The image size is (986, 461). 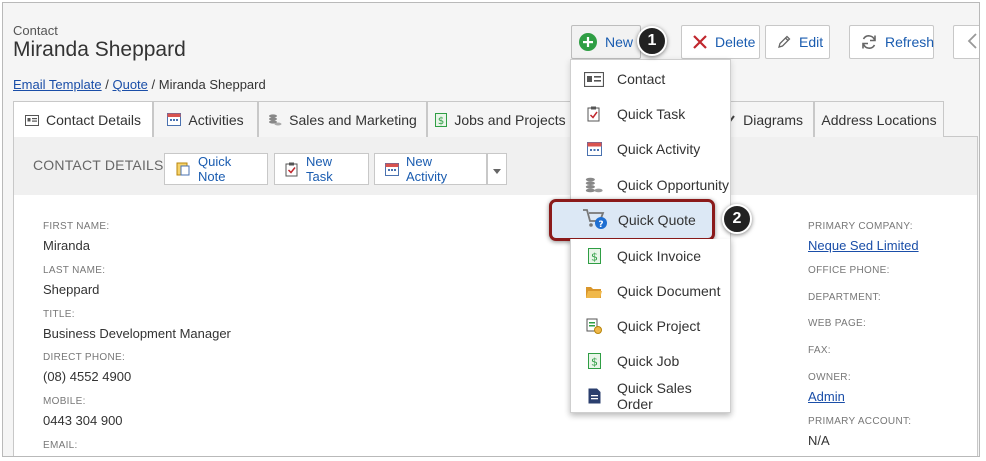 I want to click on entity-type-label: Contact, so click(x=35, y=30).